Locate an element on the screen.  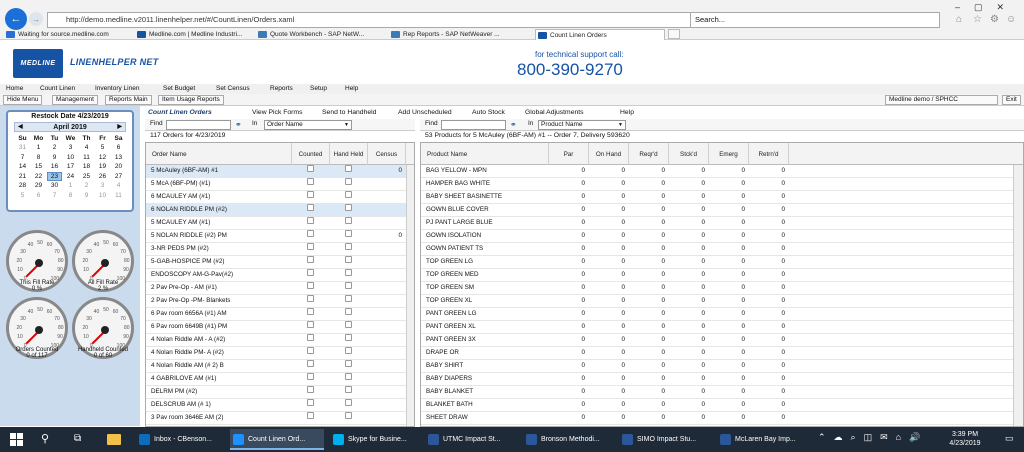
calendar-day: 3 is located at coordinates (102, 185).